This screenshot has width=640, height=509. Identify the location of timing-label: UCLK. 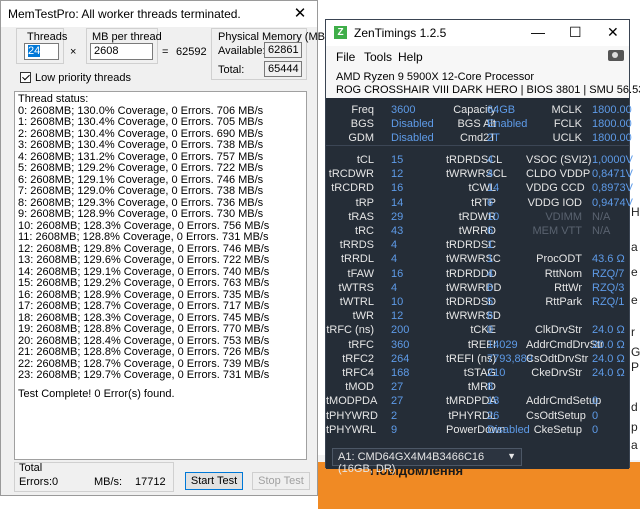
(567, 138).